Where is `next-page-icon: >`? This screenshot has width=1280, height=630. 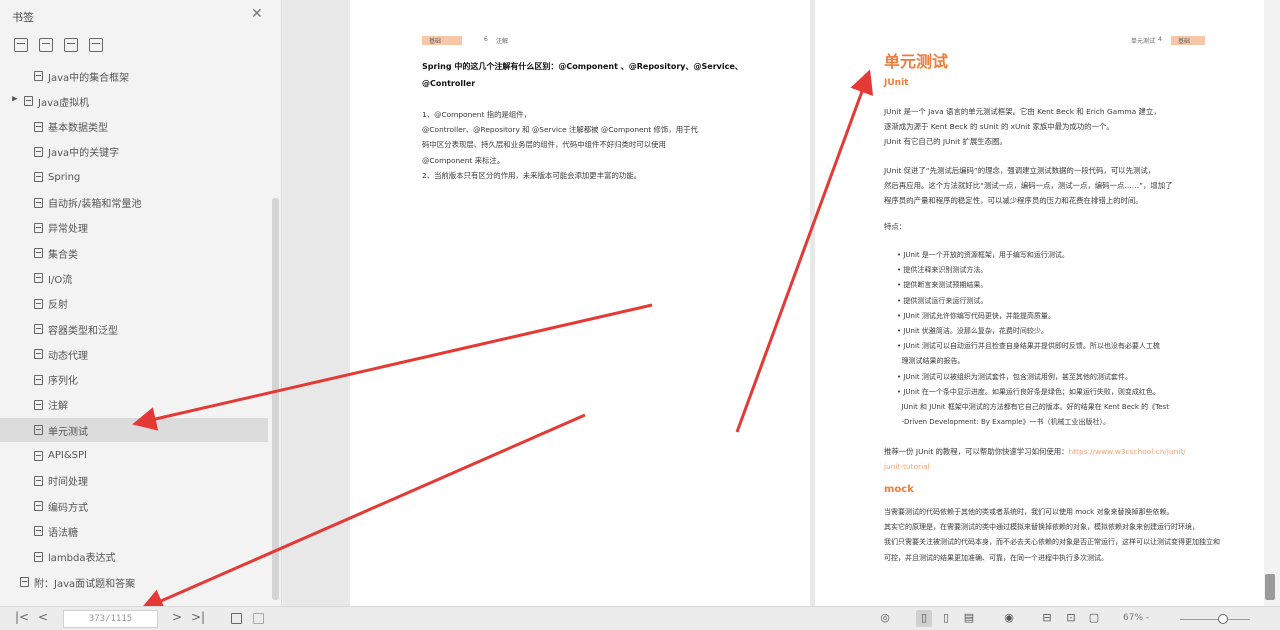 next-page-icon: > is located at coordinates (177, 617).